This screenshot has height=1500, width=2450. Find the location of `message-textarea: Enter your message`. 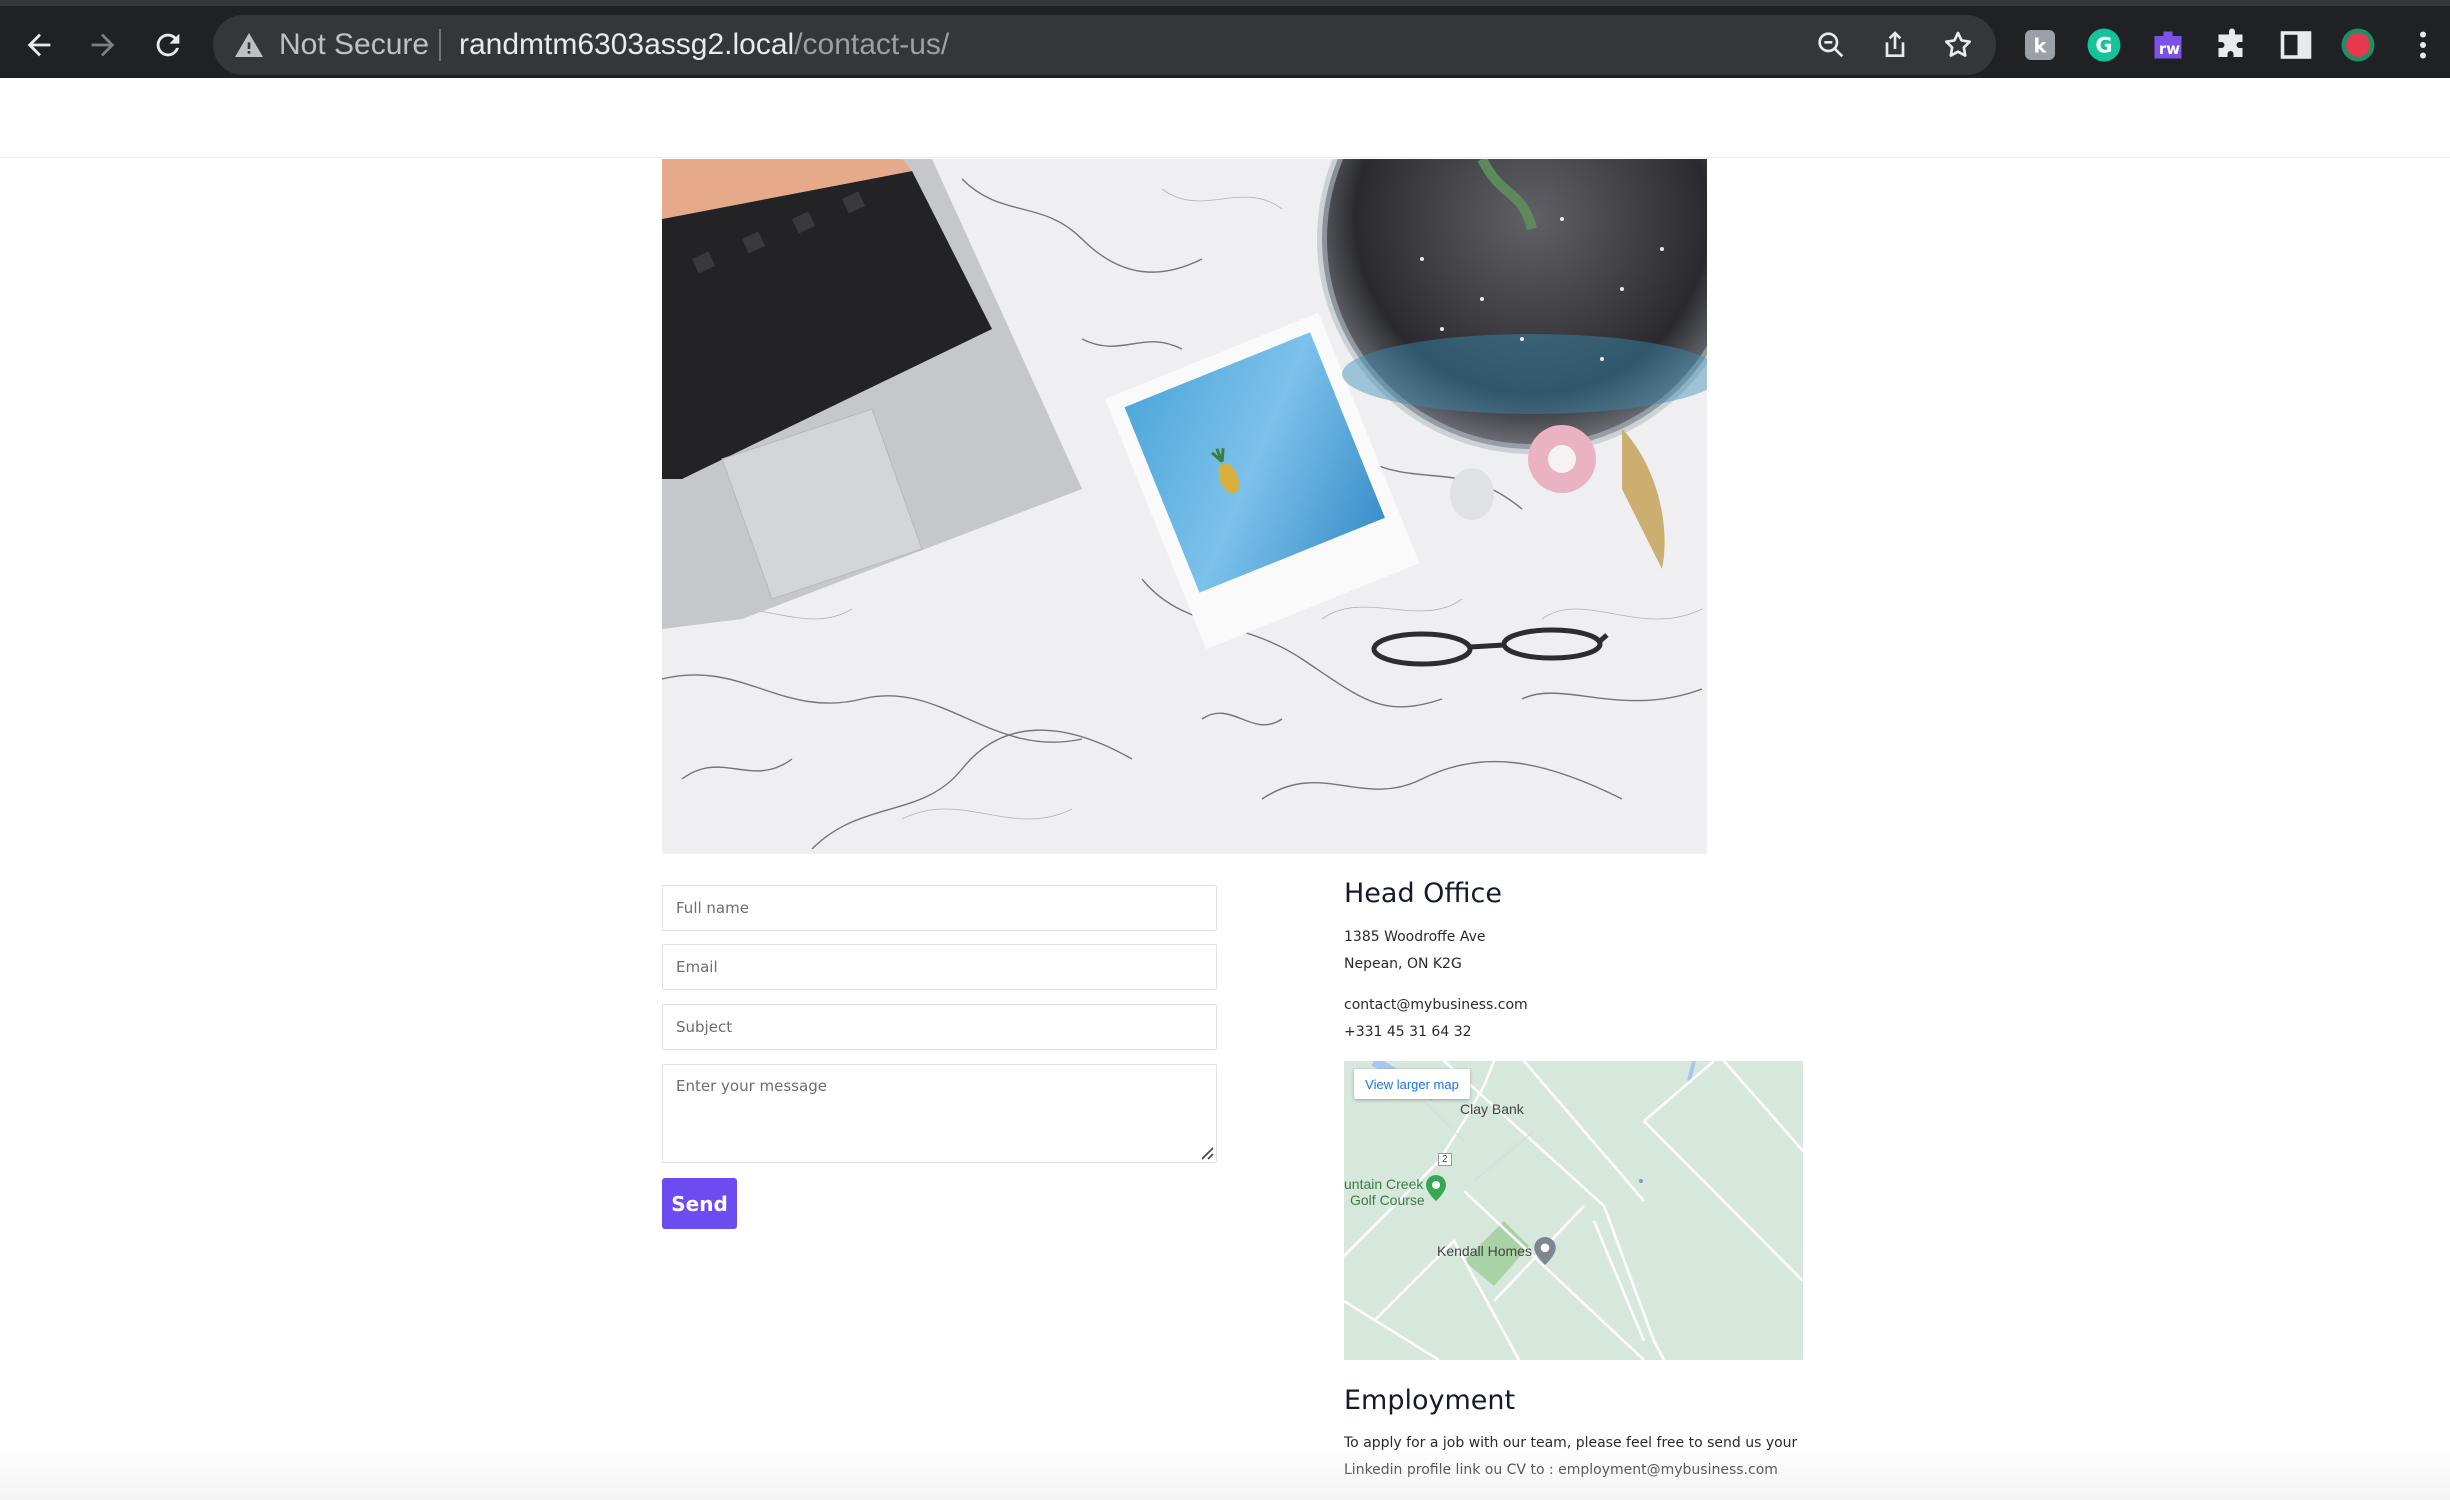

message-textarea: Enter your message is located at coordinates (939, 1113).